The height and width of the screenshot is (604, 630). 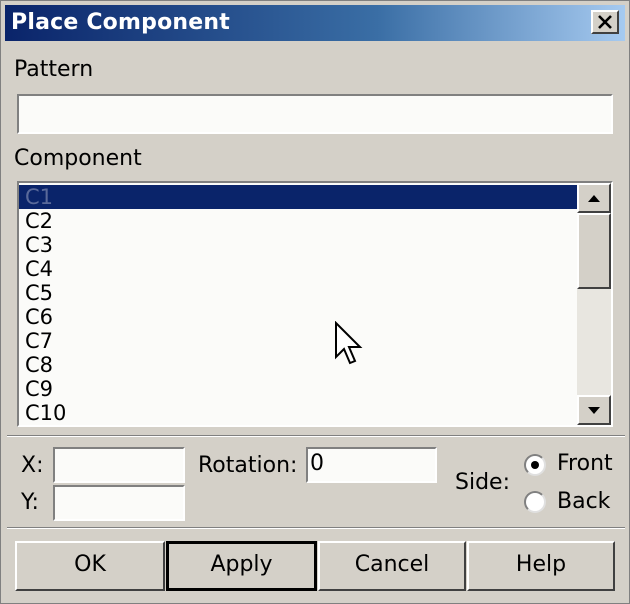 I want to click on list-item: C4, so click(x=298, y=269).